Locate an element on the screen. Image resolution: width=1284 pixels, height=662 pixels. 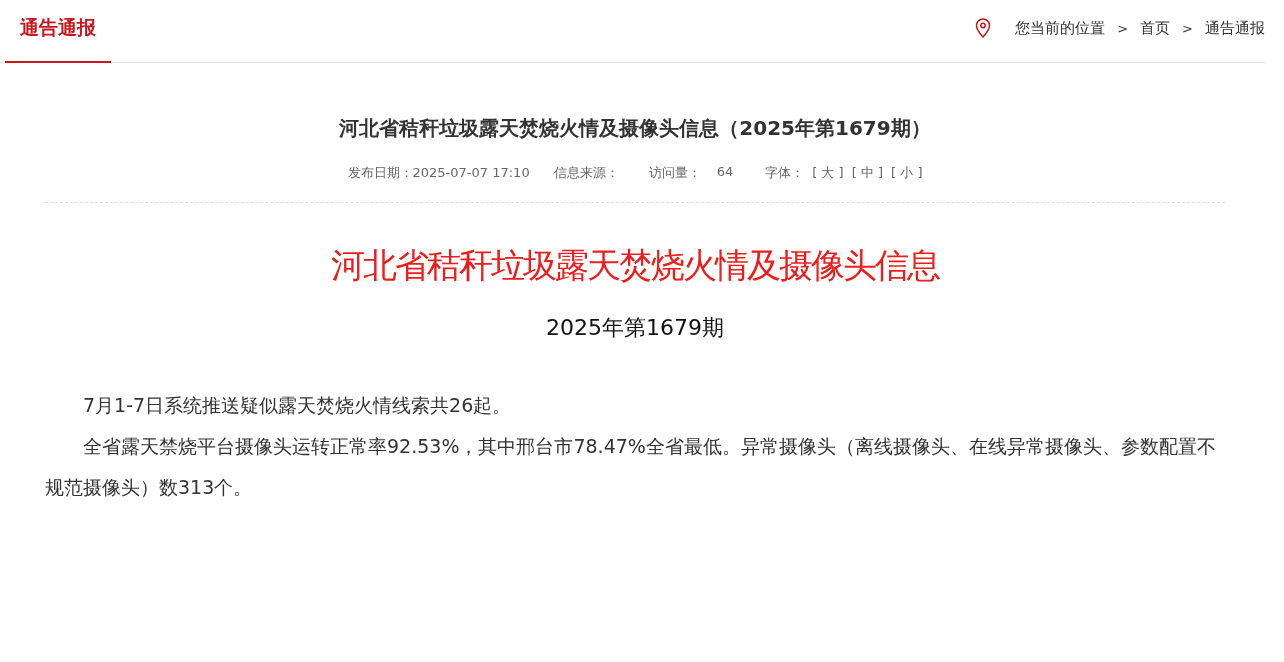
headline: 河北省秸秆垃圾露天焚烧火情及摄像头信息 is located at coordinates (635, 265).